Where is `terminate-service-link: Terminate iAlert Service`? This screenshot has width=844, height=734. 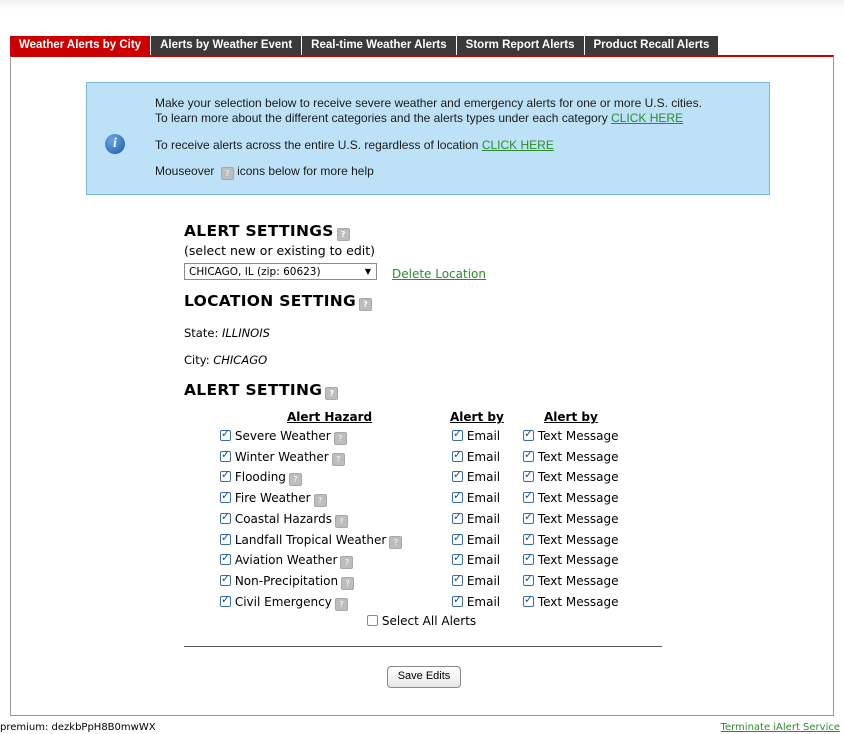
terminate-service-link: Terminate iAlert Service is located at coordinates (780, 727).